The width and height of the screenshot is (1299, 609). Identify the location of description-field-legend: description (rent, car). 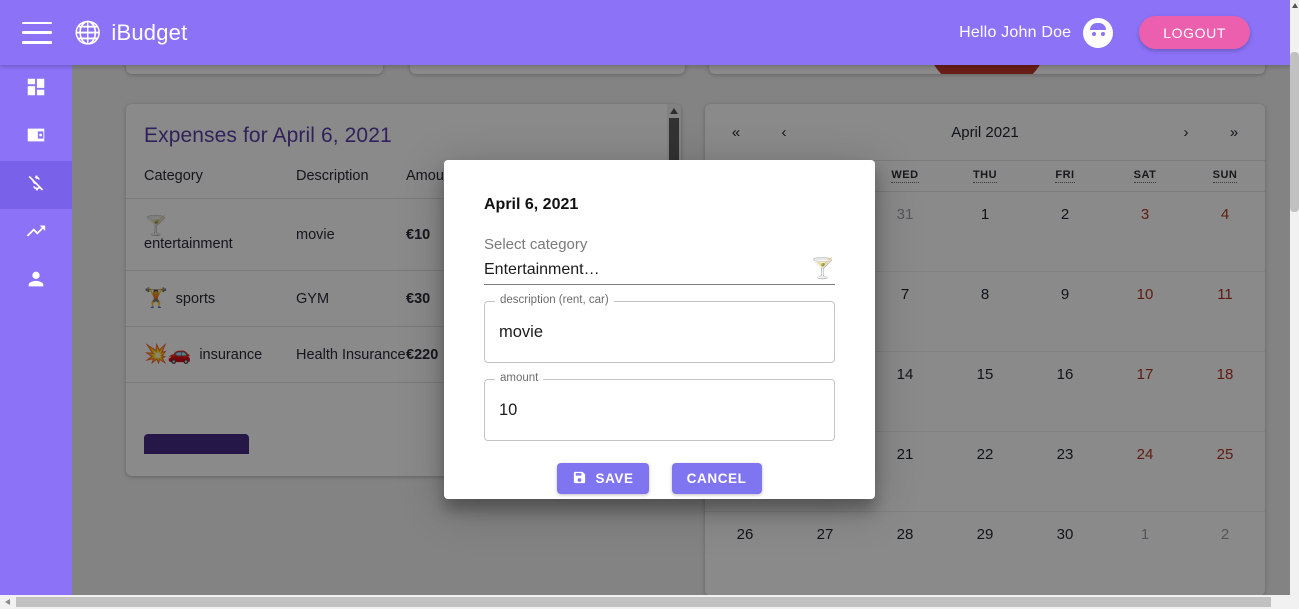
(554, 300).